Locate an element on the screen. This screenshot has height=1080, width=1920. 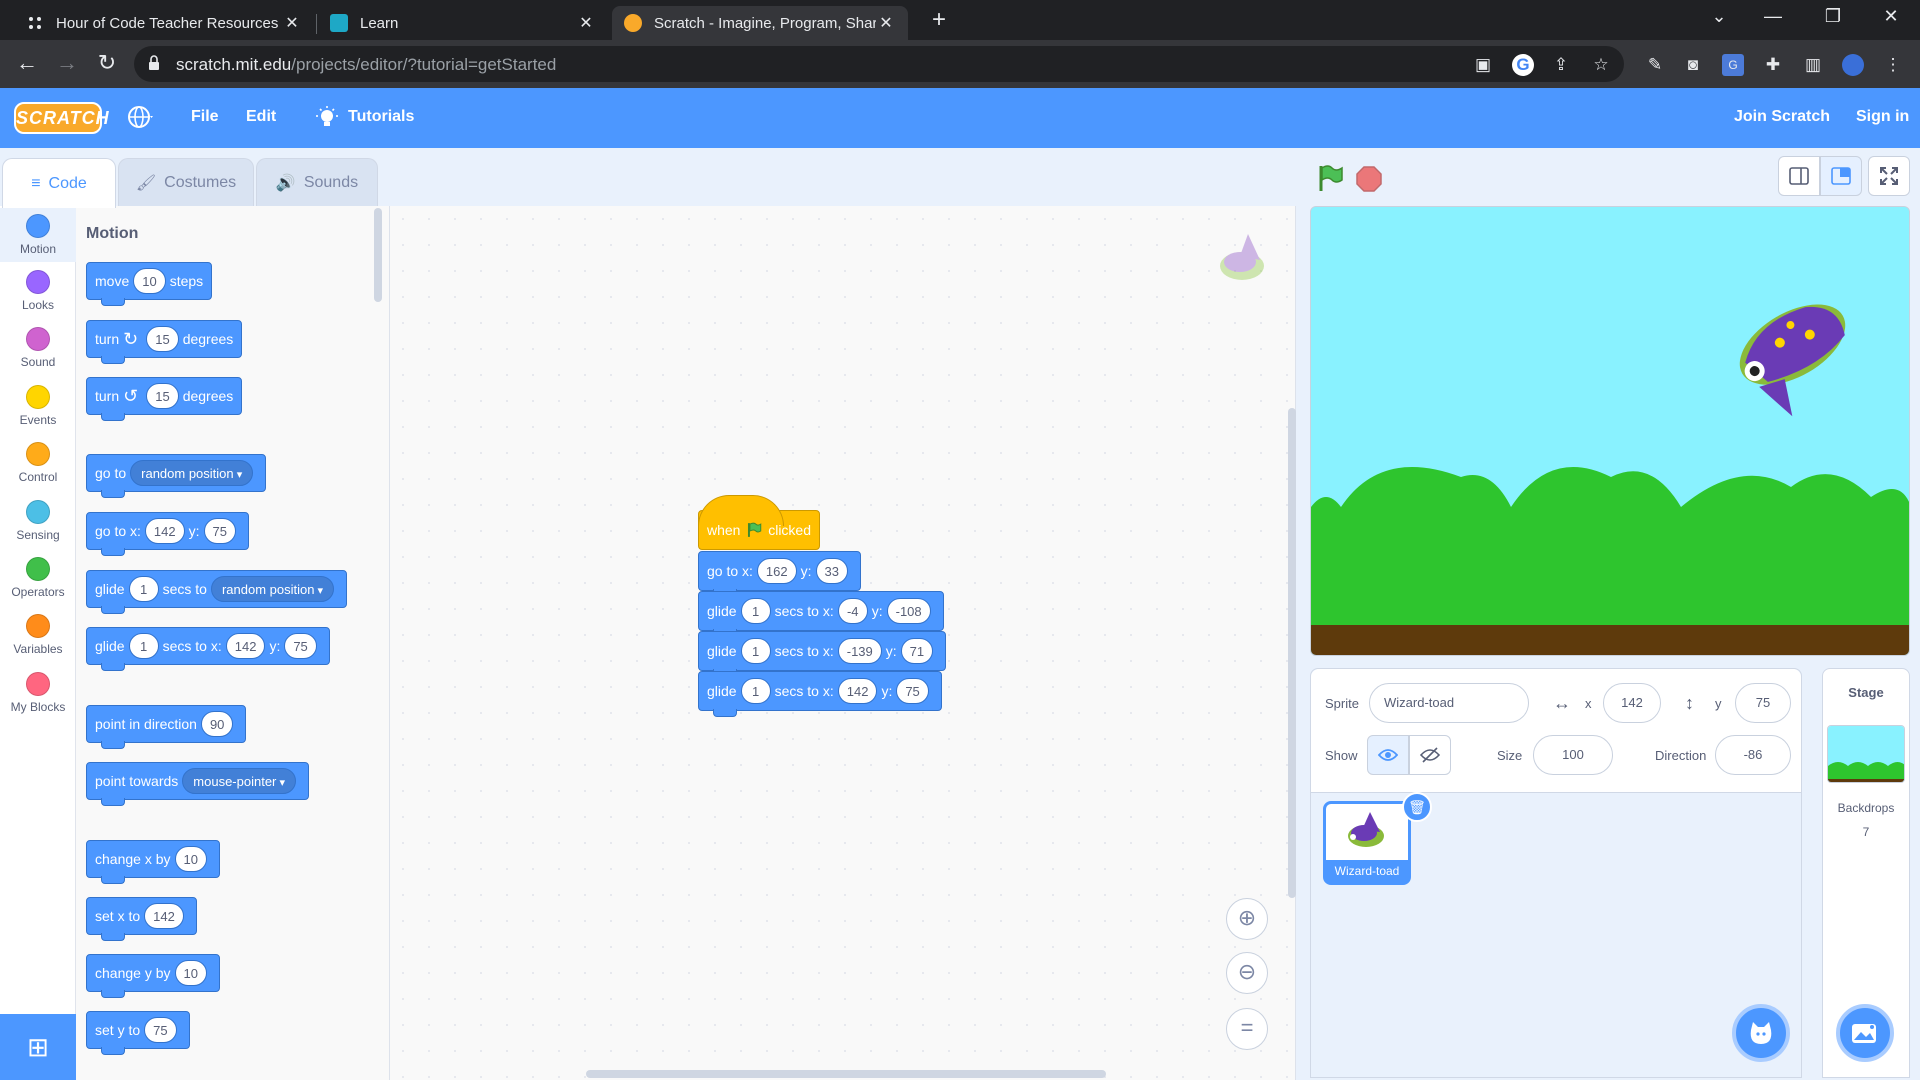
add-extension-button: ⊞ is located at coordinates (38, 1047).